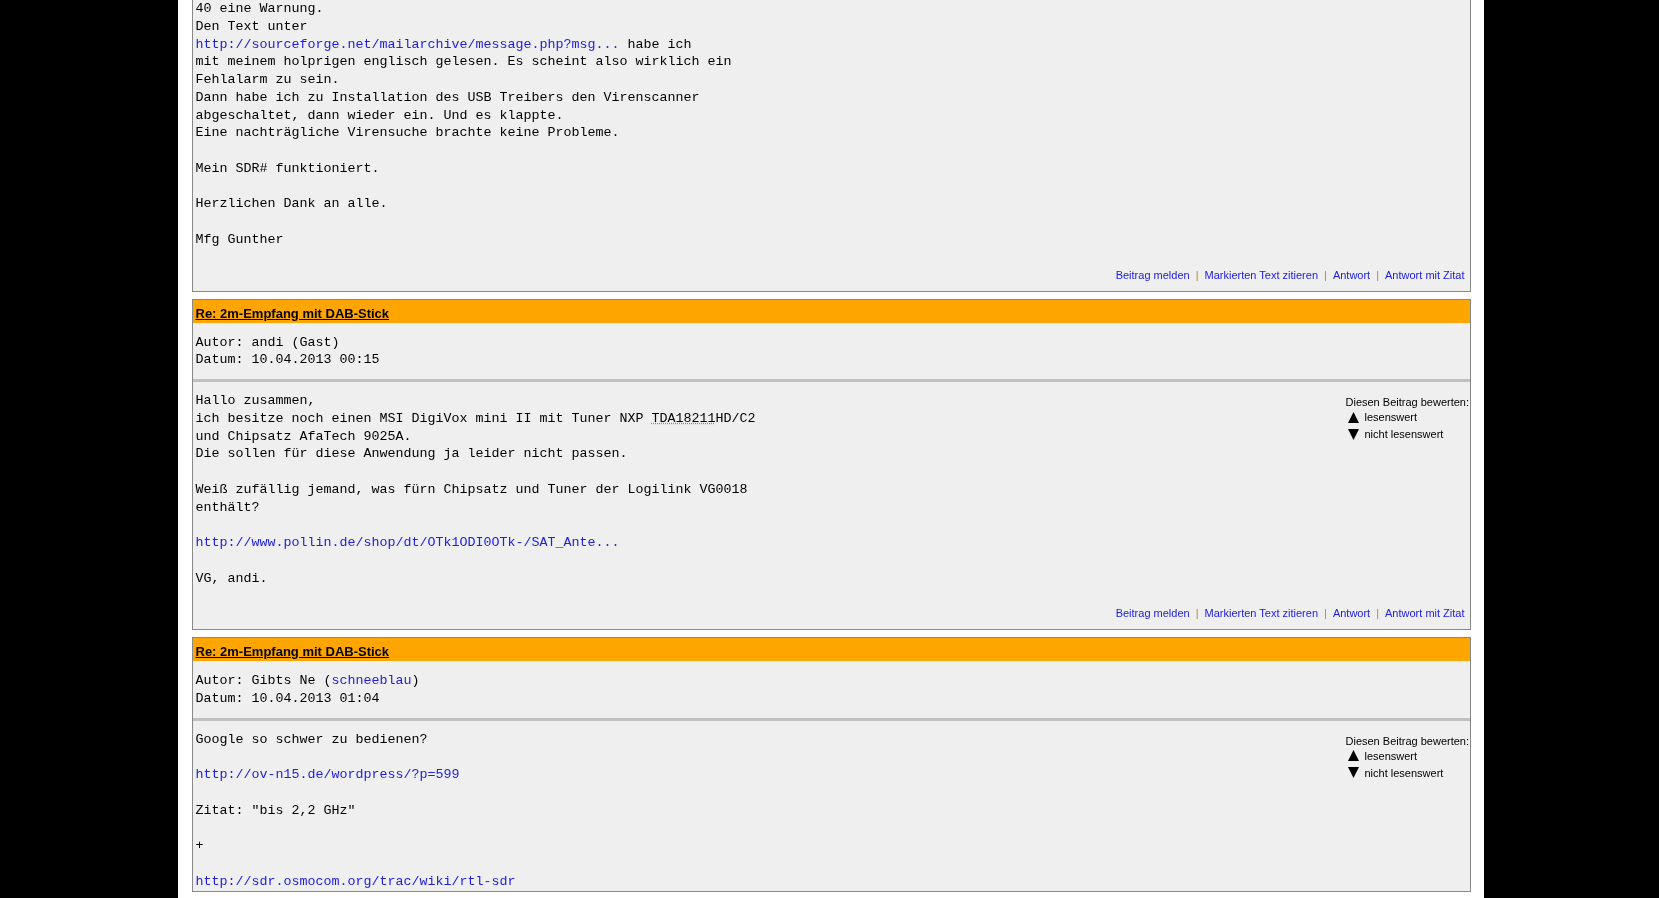  I want to click on post-text: +, so click(199, 846).